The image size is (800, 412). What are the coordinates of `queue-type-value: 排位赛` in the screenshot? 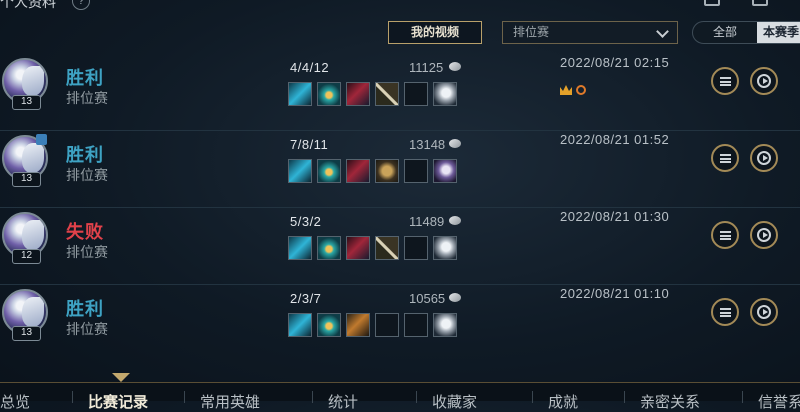 It's located at (531, 32).